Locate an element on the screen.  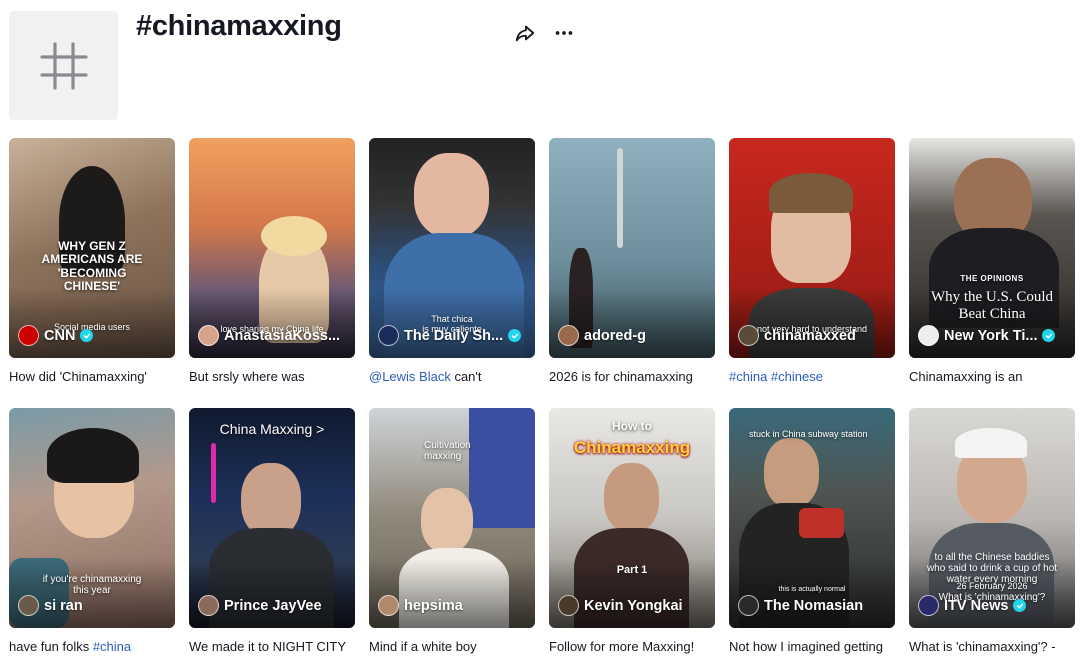
author-link: adored-g is located at coordinates (633, 335).